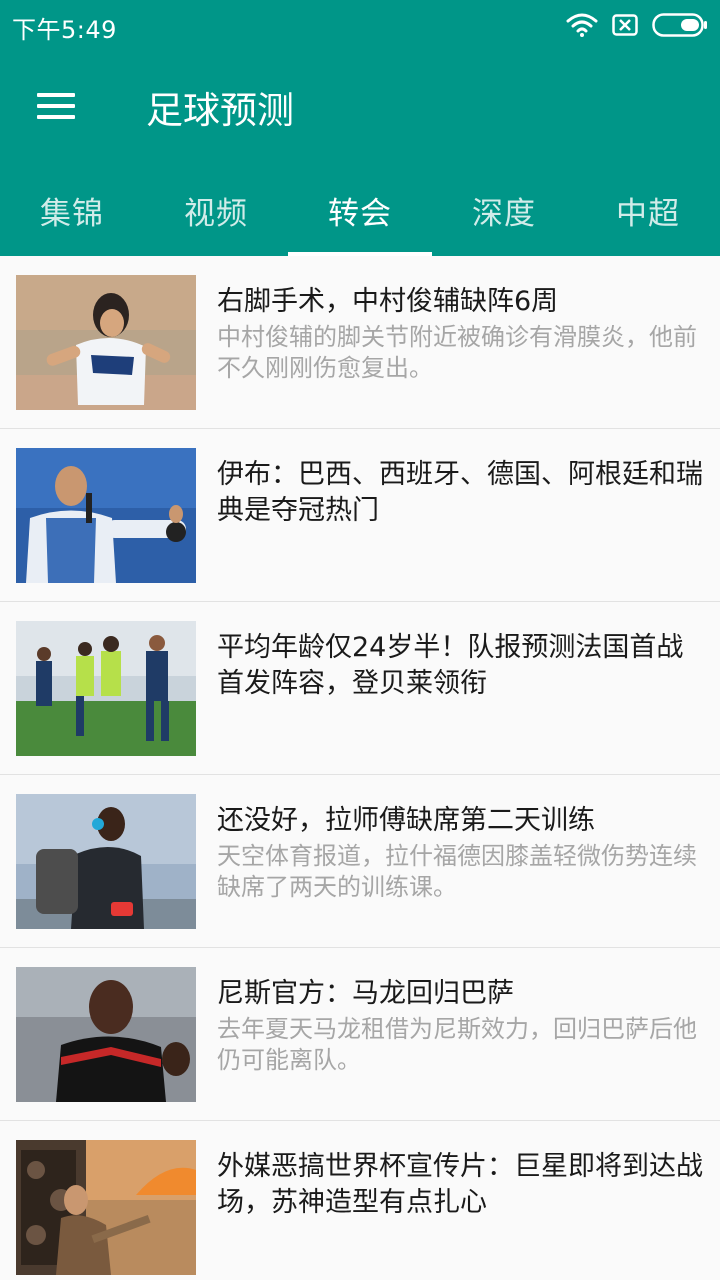 The image size is (720, 1280). I want to click on category-tabs: 集锦 视频 转会 深度 中超, so click(360, 213).